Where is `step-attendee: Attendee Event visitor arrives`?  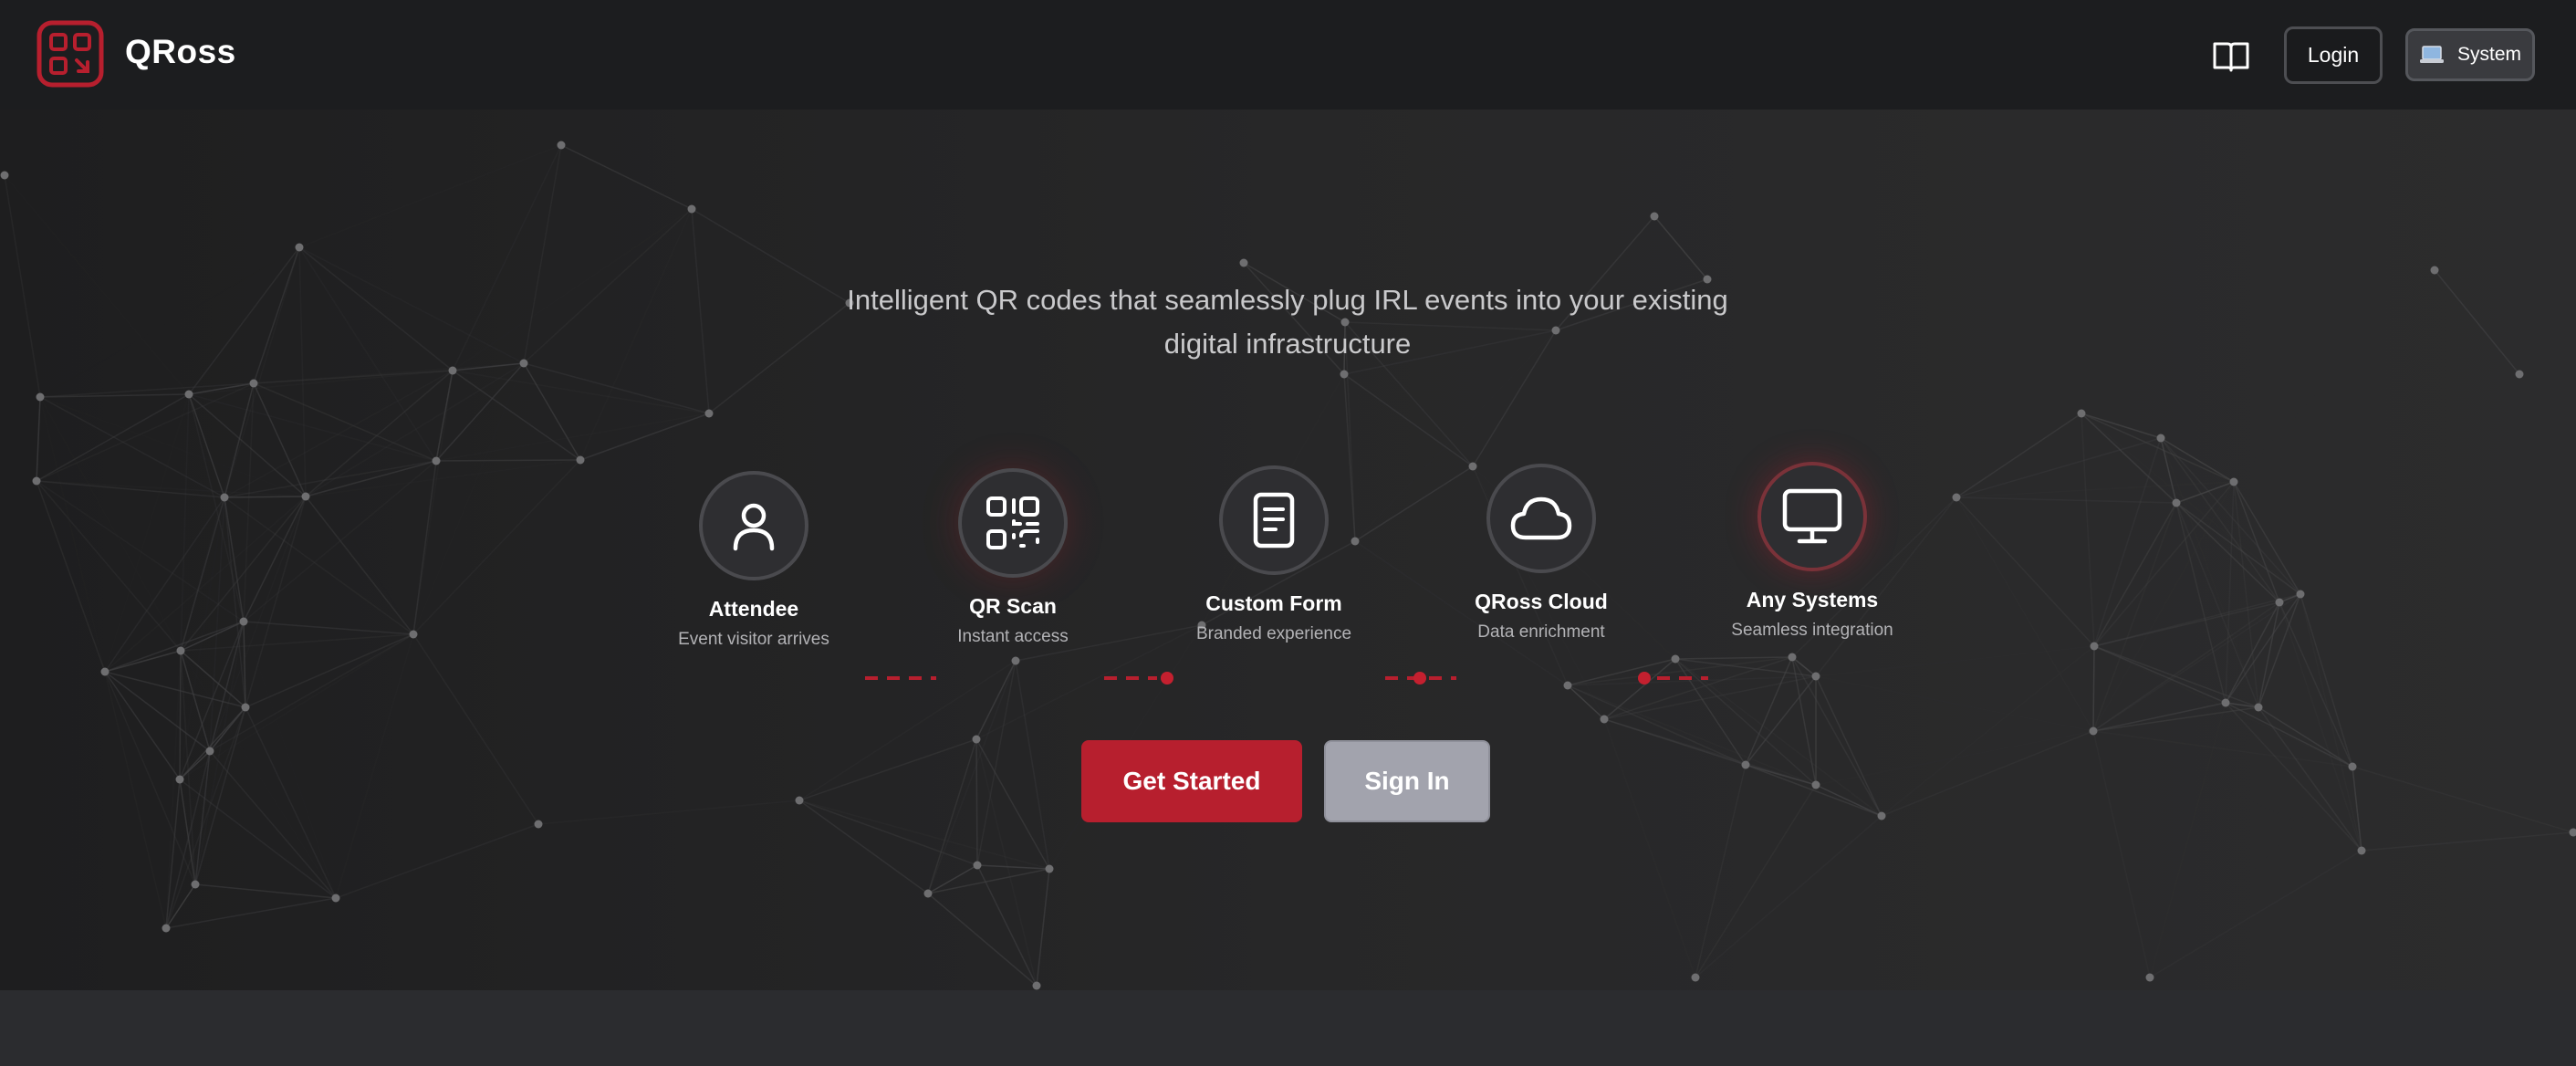 step-attendee: Attendee Event visitor arrives is located at coordinates (753, 560).